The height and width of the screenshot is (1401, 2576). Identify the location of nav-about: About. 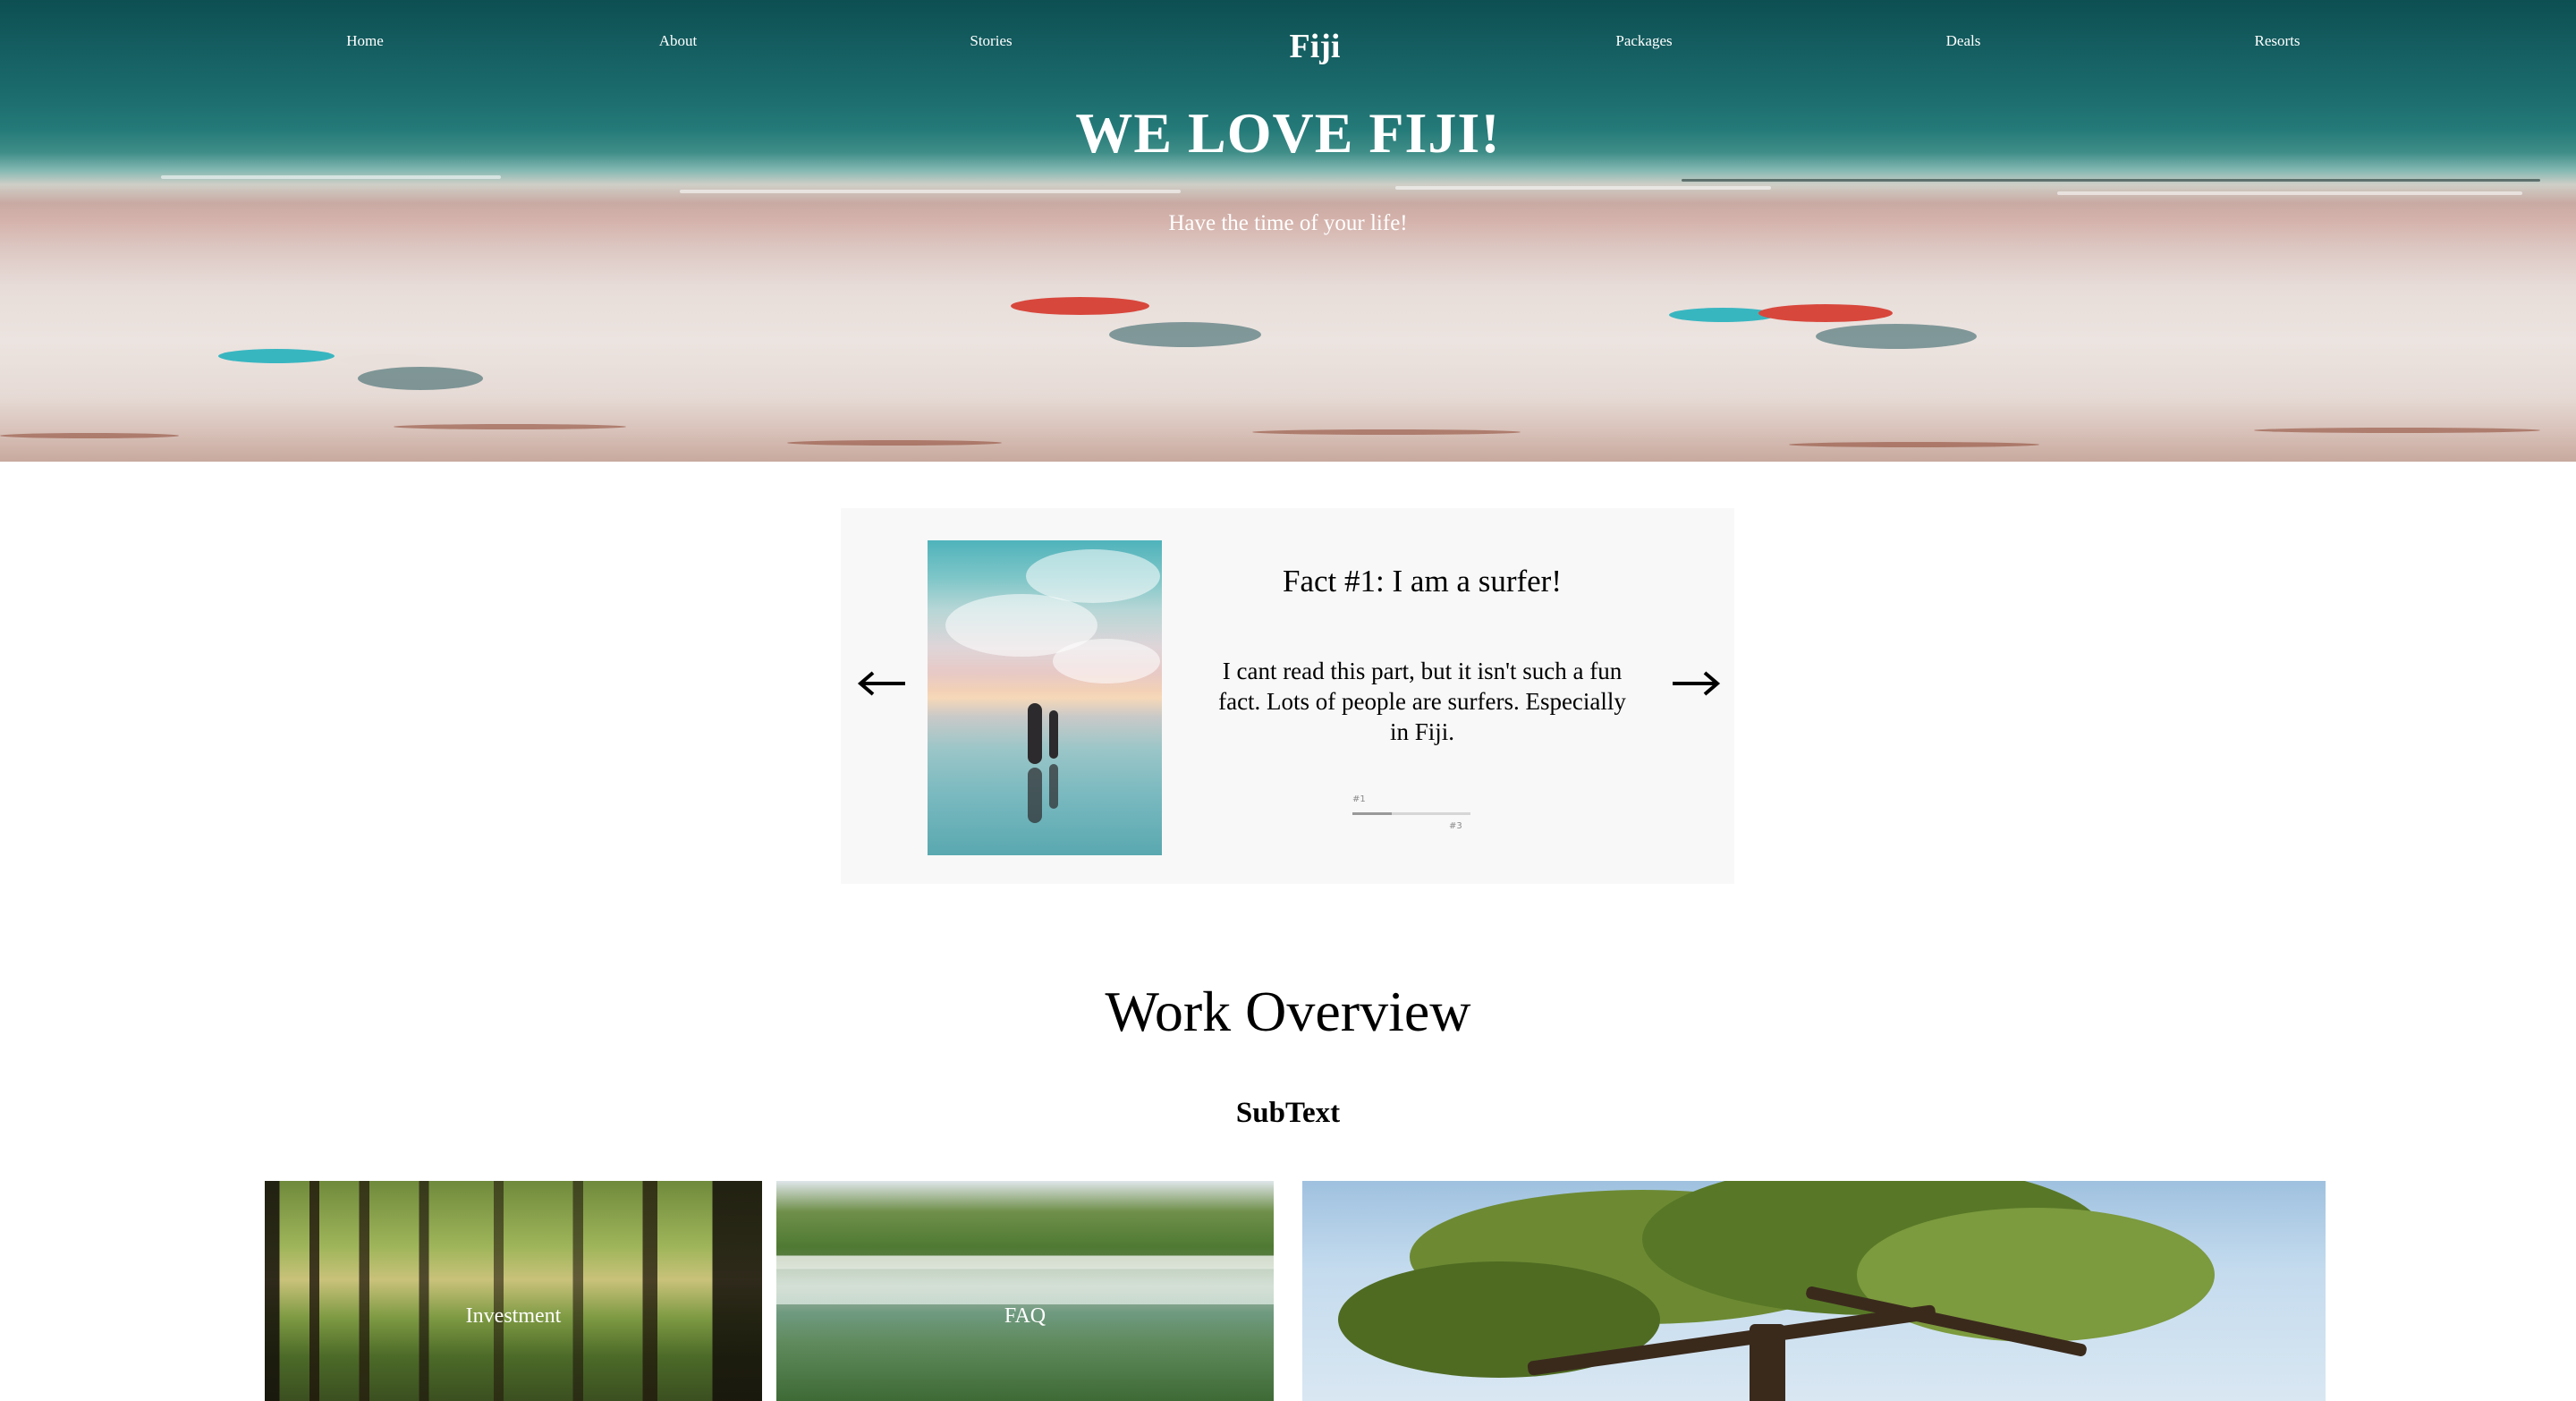
(678, 41).